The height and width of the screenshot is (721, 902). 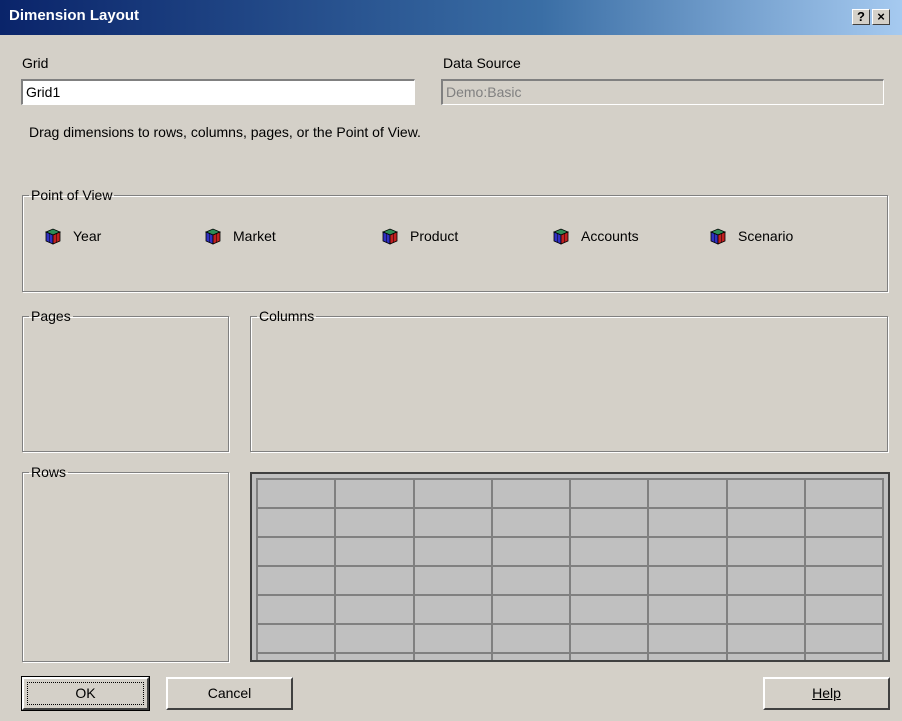 I want to click on dimension-label: Market, so click(x=254, y=236).